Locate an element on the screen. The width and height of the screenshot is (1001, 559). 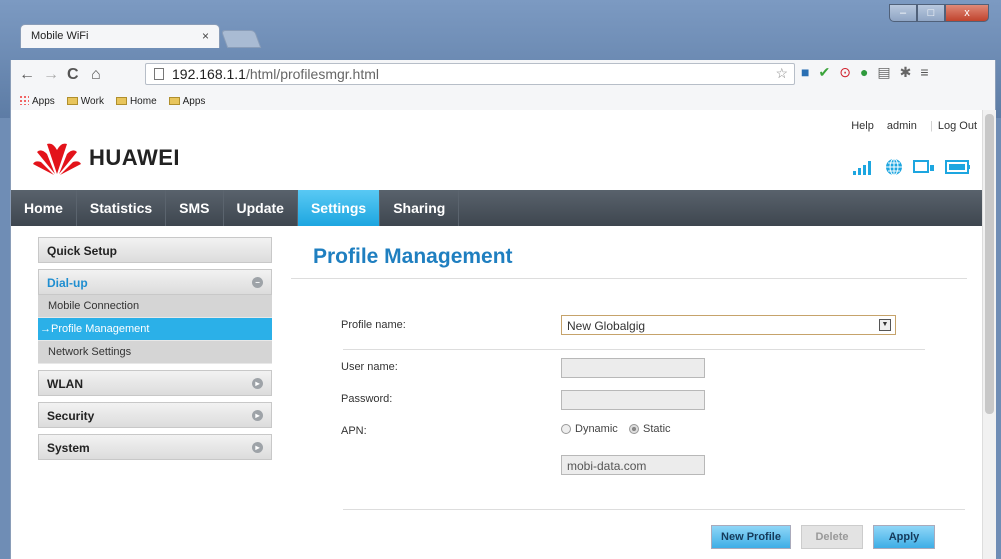
help-link: Help is located at coordinates (862, 126).